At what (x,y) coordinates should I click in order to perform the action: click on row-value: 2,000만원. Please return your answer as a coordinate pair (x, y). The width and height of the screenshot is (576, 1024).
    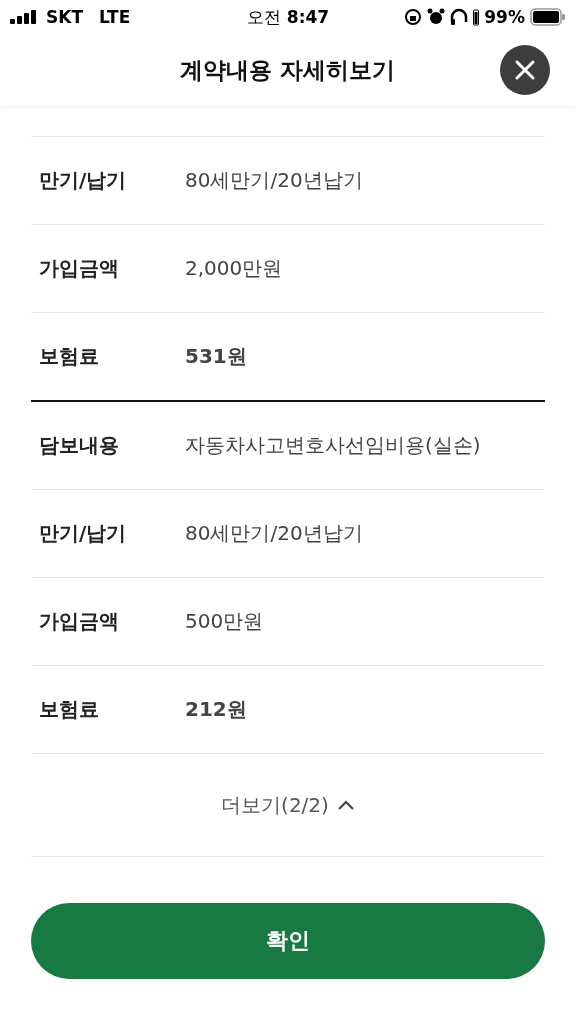
    Looking at the image, I should click on (234, 268).